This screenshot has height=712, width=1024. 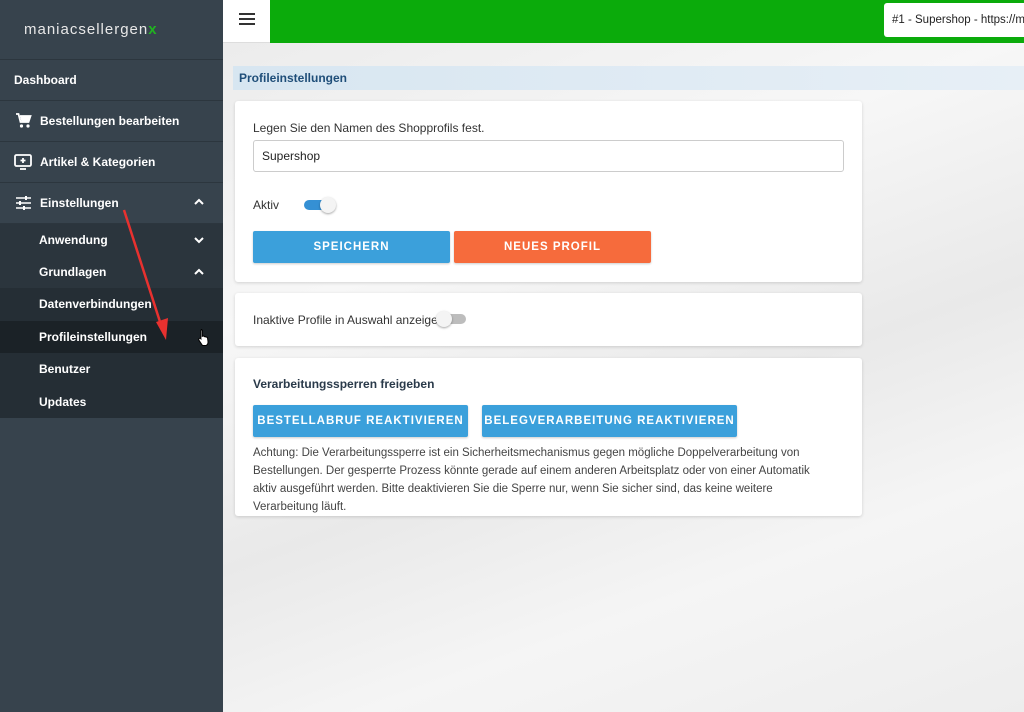 I want to click on profile-name-input: Supershop, so click(x=548, y=156).